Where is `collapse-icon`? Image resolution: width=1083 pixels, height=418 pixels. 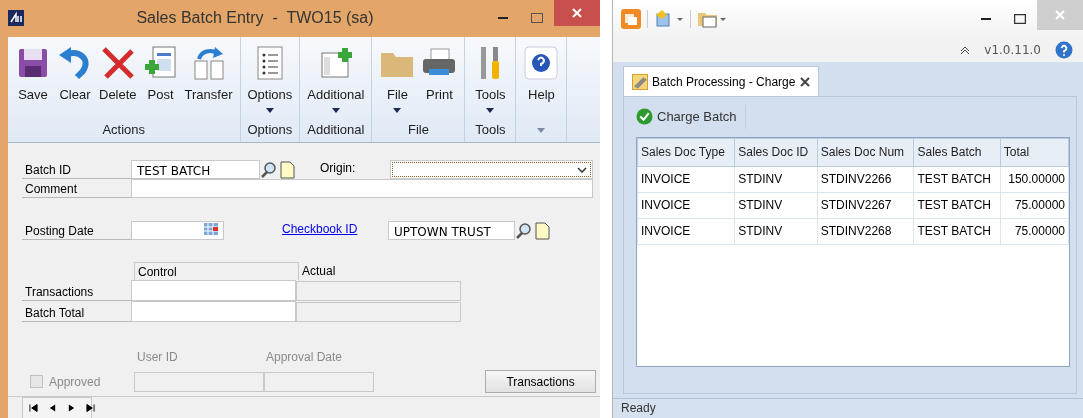
collapse-icon is located at coordinates (541, 130).